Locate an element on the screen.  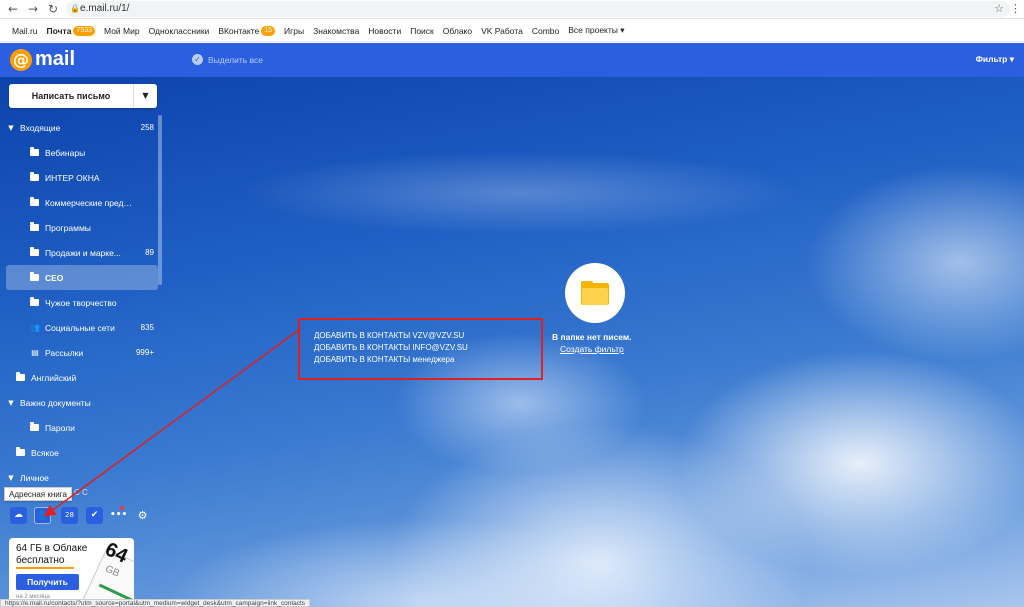
url-text: e.mail.ru/1/ is located at coordinates (105, 8).